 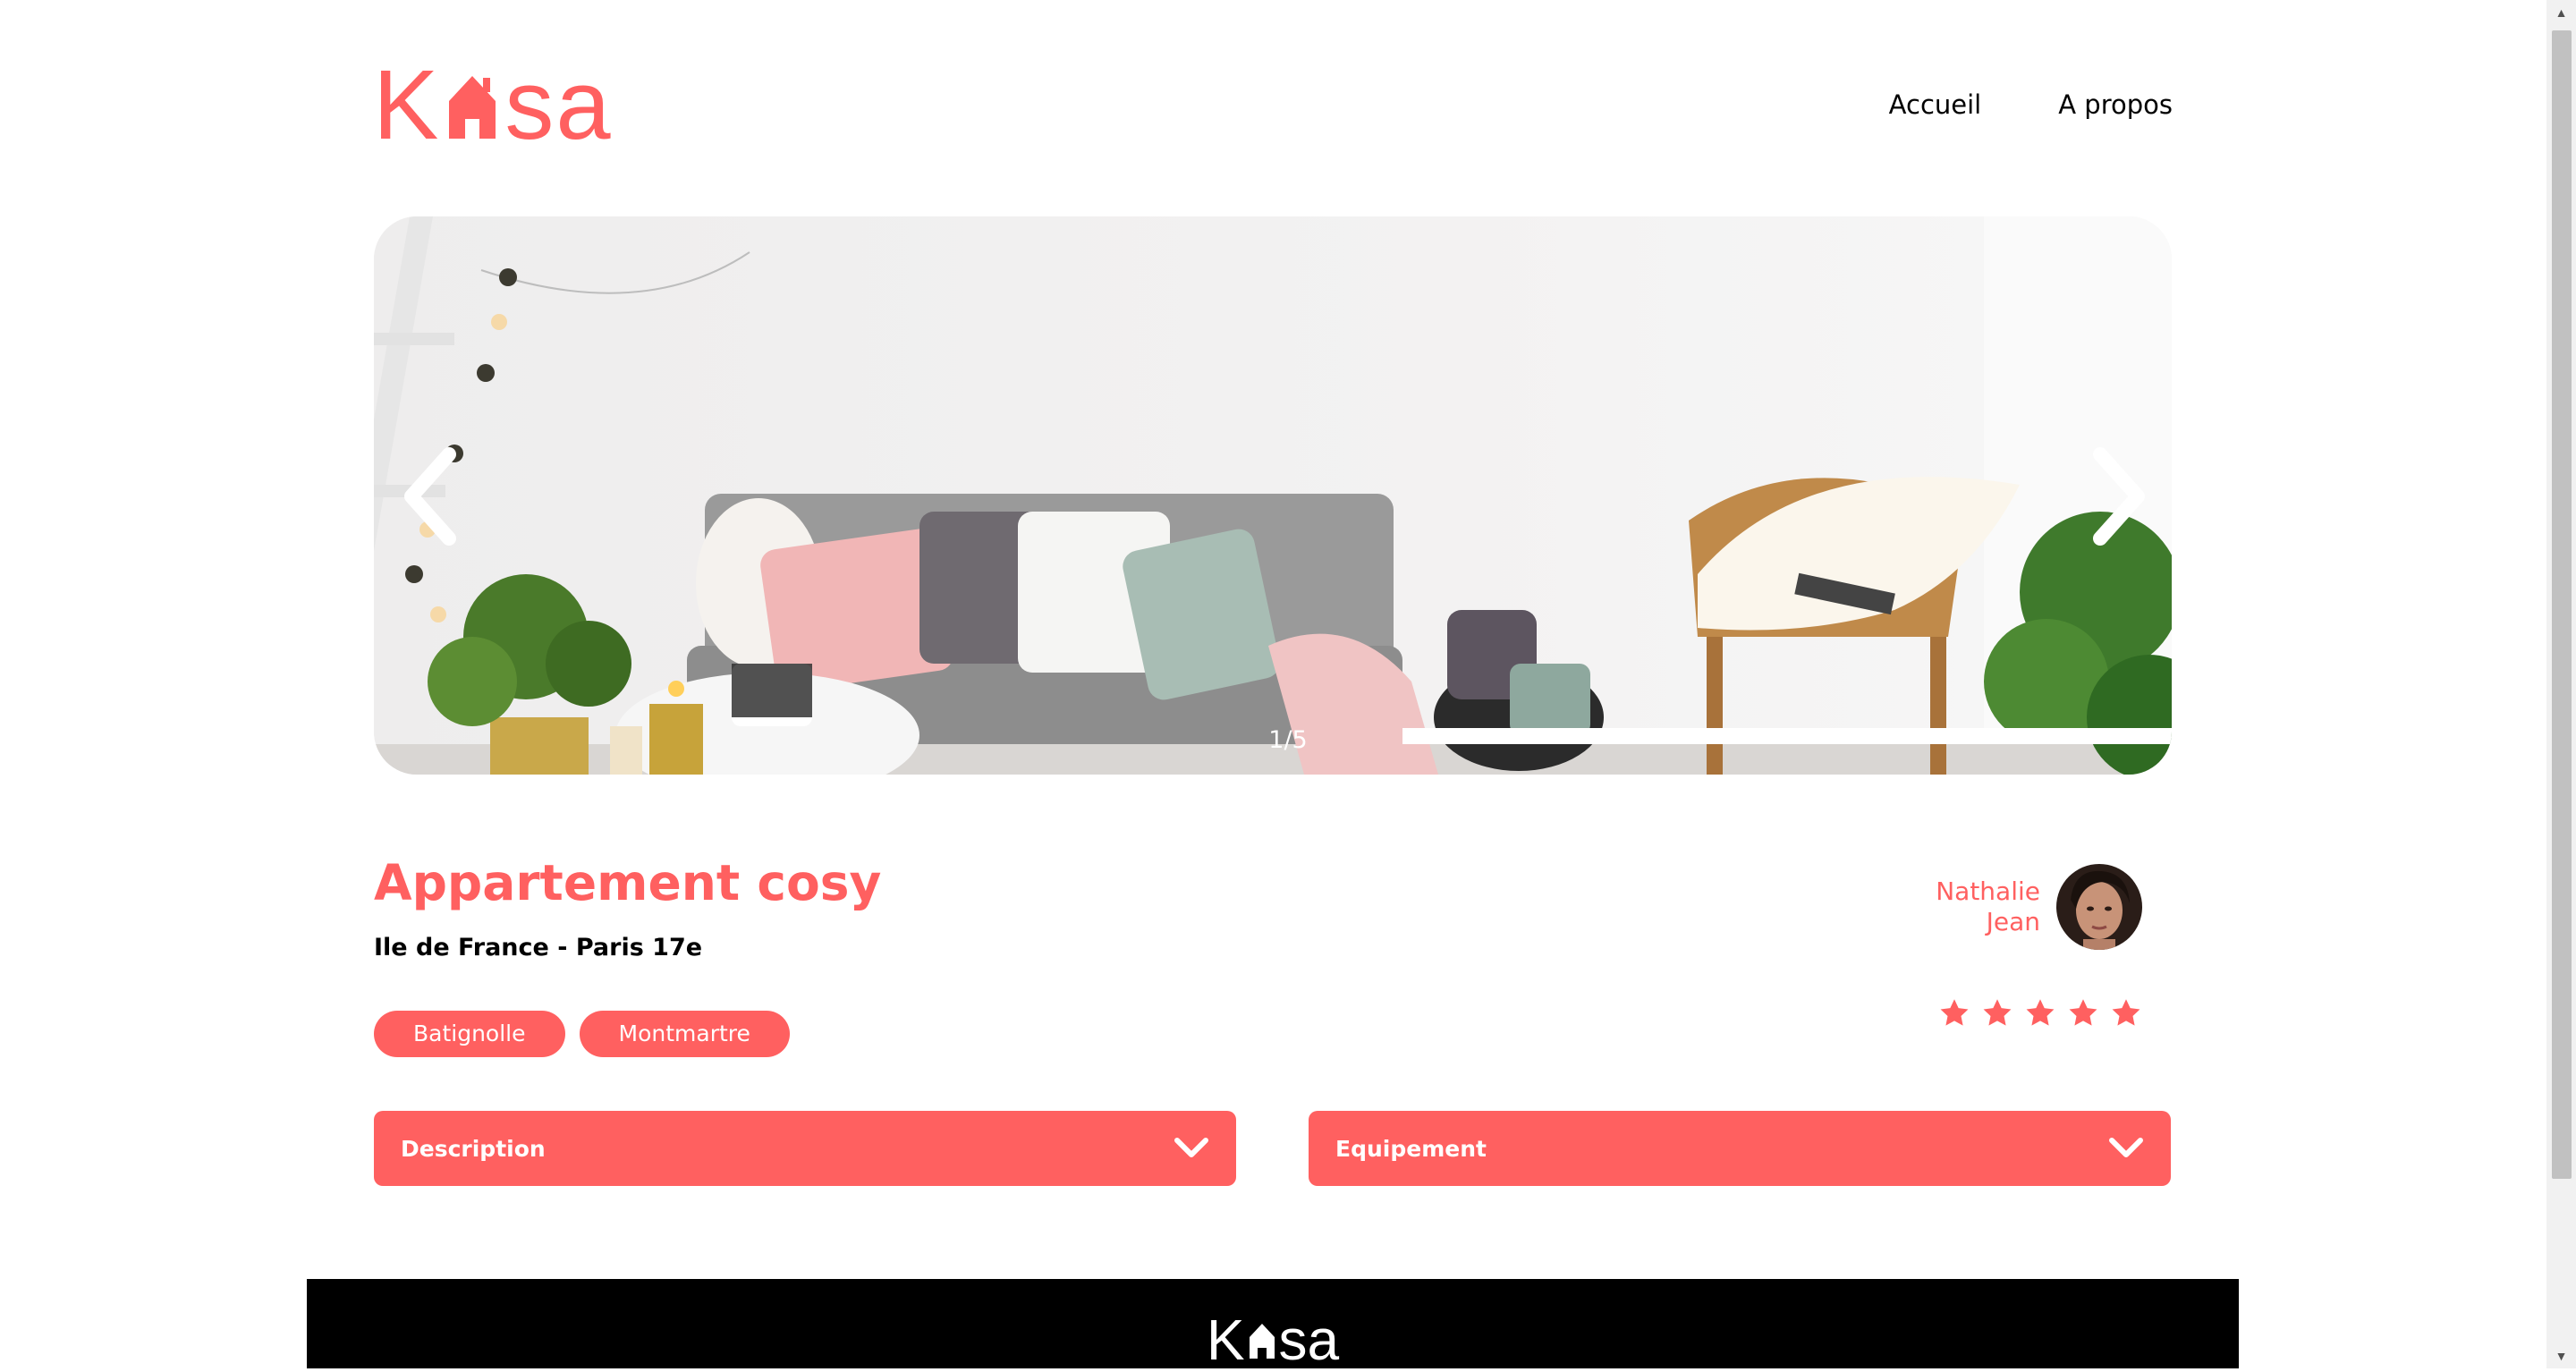 What do you see at coordinates (628, 882) in the screenshot?
I see `listing-title: Appartement cosy` at bounding box center [628, 882].